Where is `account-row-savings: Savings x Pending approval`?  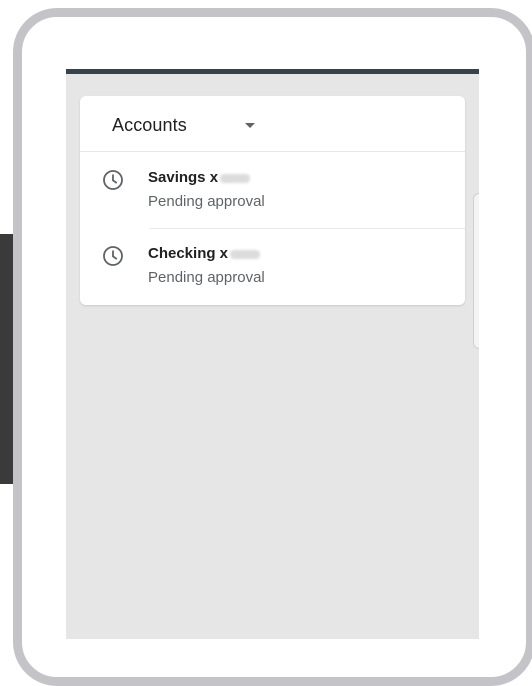 account-row-savings: Savings x Pending approval is located at coordinates (272, 190).